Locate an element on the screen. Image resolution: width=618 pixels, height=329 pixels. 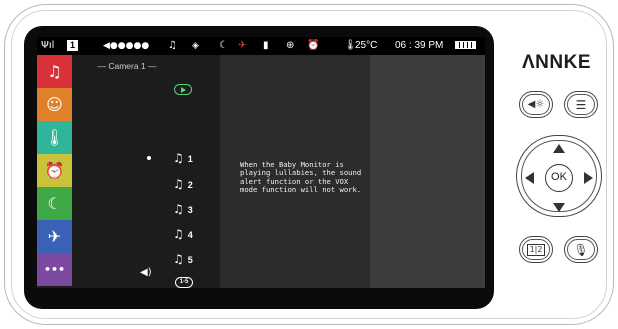
left-arrow-button is located at coordinates (529, 178).